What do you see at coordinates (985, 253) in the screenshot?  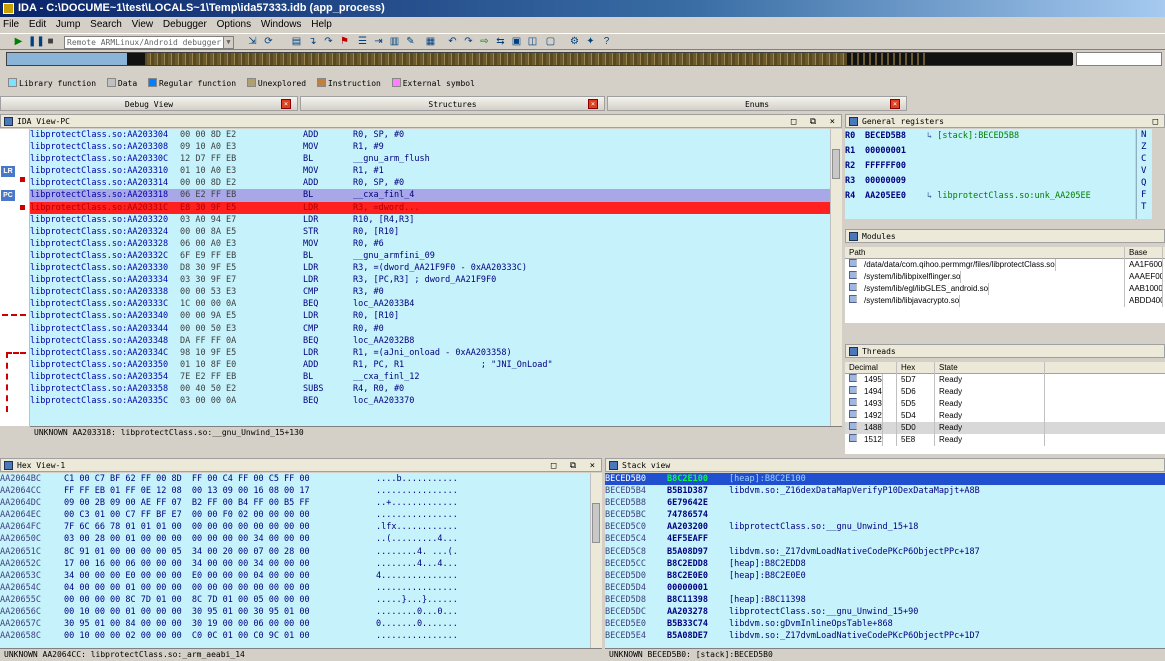 I see `column-header-path: Path` at bounding box center [985, 253].